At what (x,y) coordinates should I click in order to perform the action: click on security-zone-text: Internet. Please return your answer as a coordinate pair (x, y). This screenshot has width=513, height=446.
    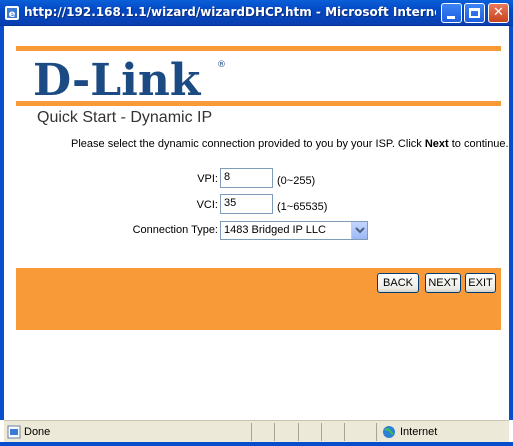
    Looking at the image, I should click on (419, 432).